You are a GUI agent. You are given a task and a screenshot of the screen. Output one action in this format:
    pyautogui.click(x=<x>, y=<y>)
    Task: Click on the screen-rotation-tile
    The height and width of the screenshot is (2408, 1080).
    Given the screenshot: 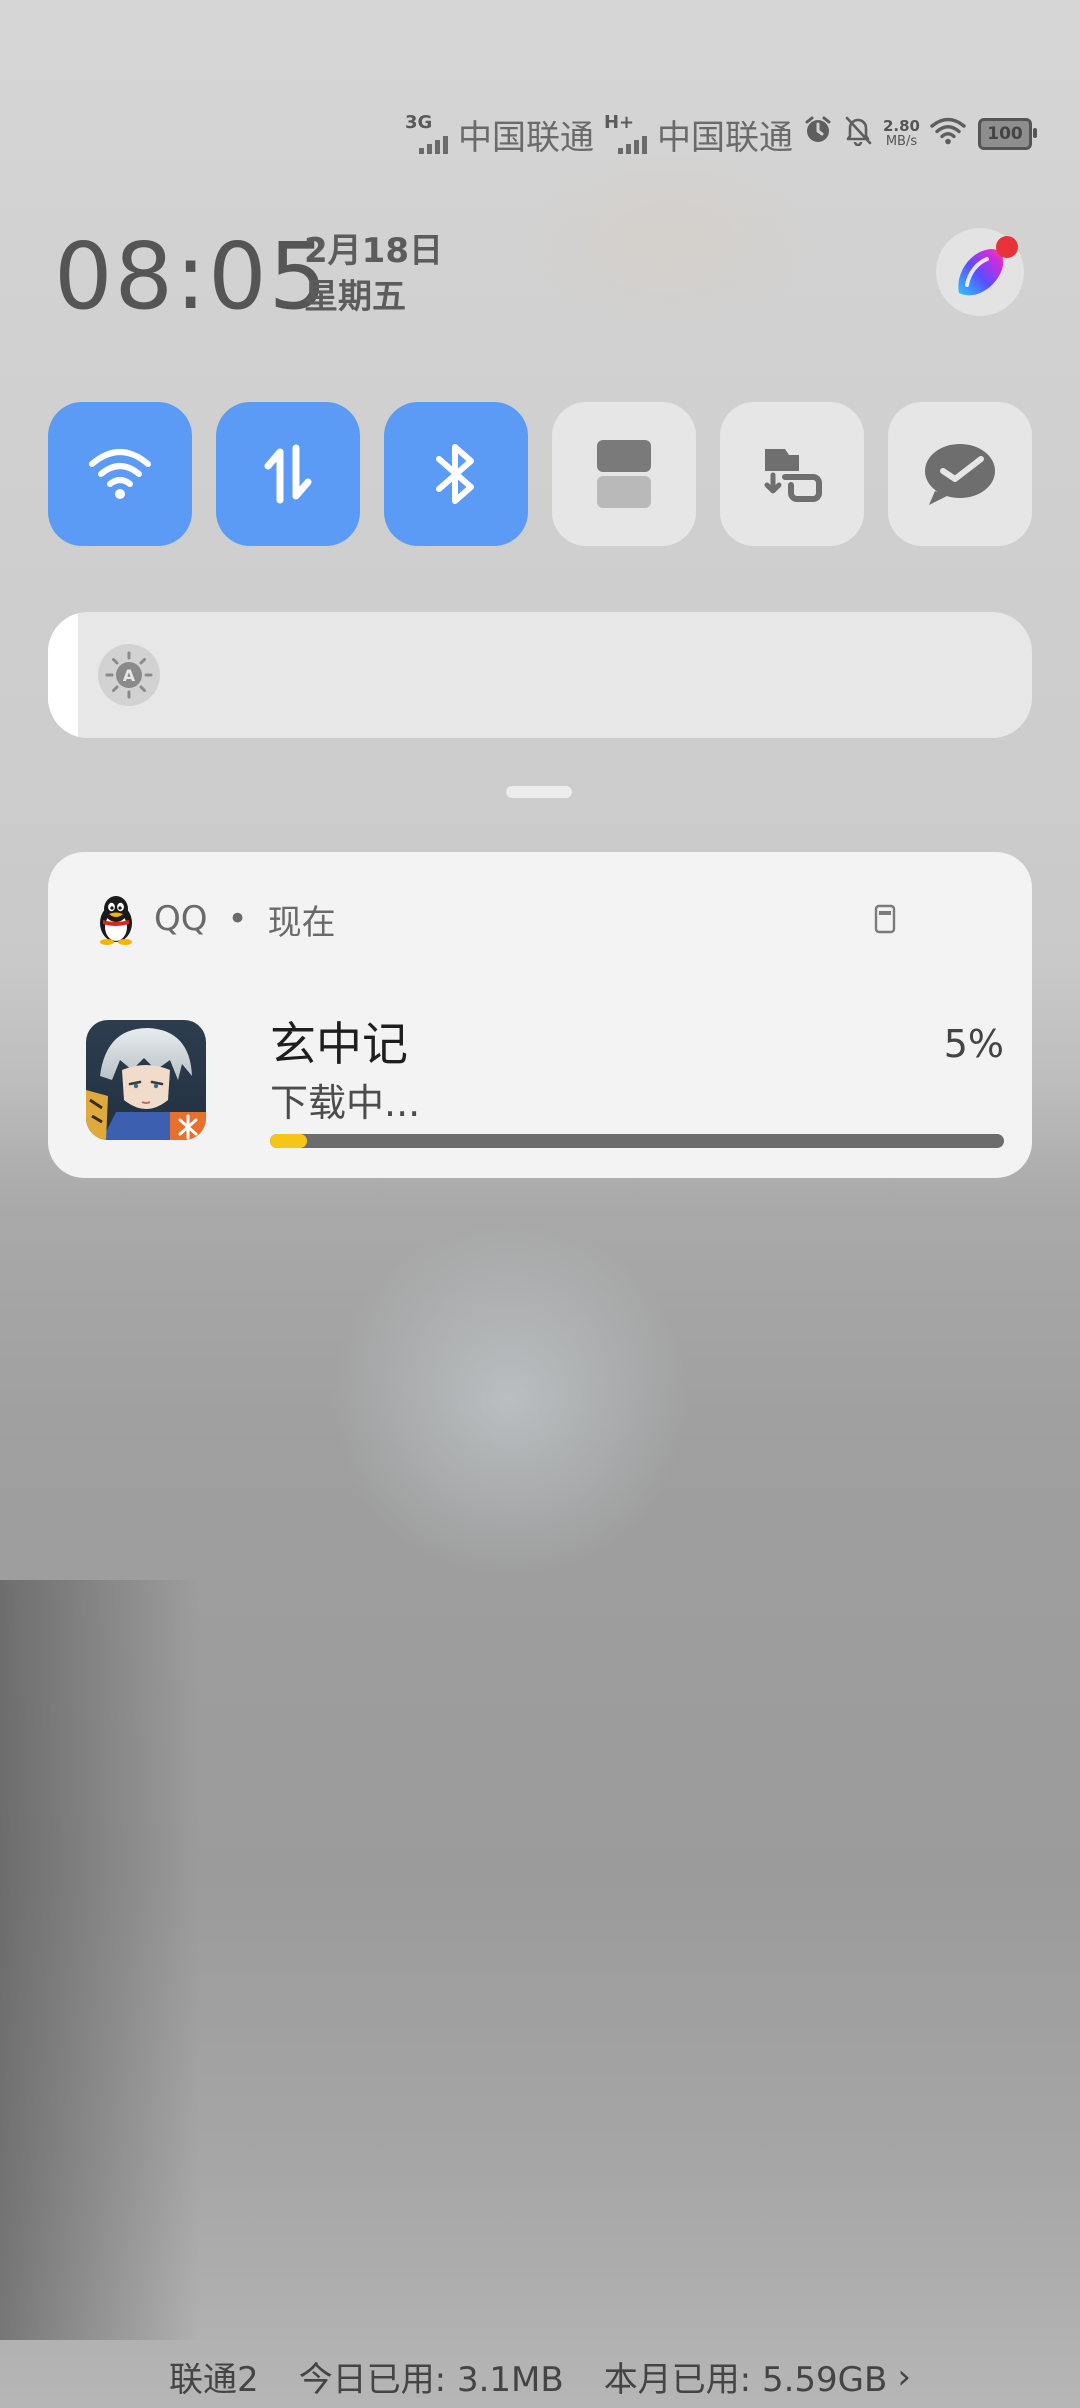 What is the action you would take?
    pyautogui.click(x=792, y=474)
    